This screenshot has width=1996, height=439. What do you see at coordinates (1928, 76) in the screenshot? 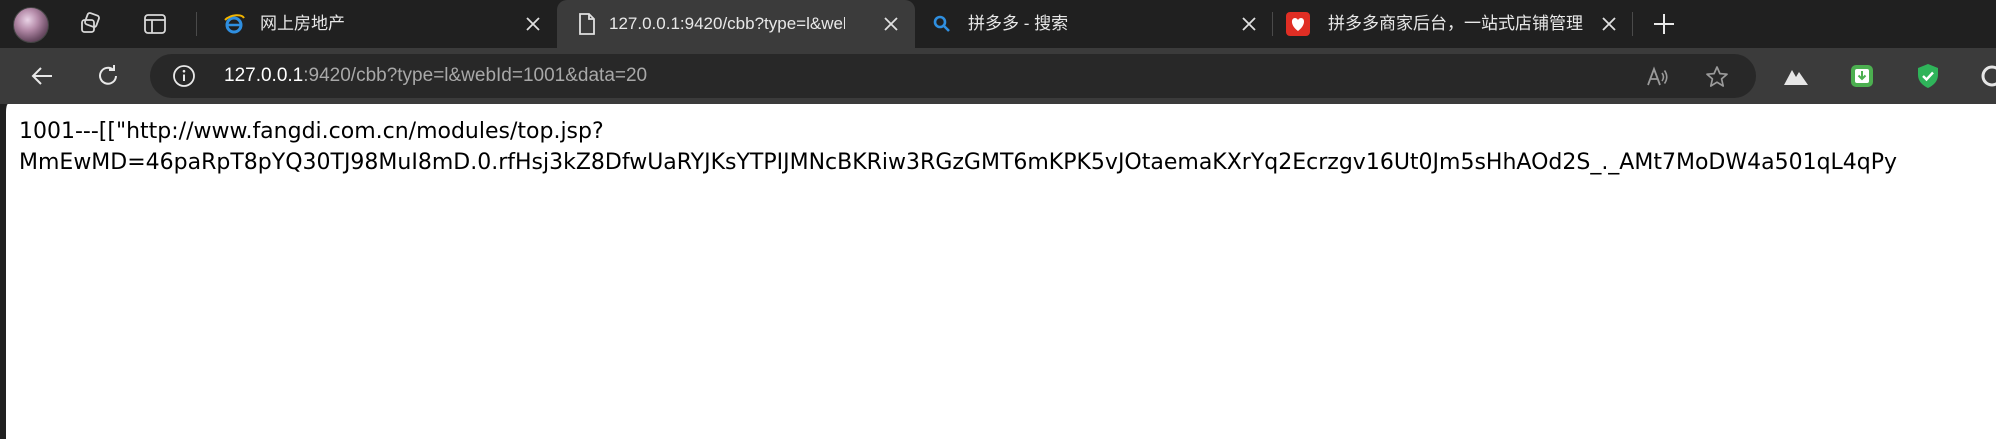
I see `extension-shield-icon` at bounding box center [1928, 76].